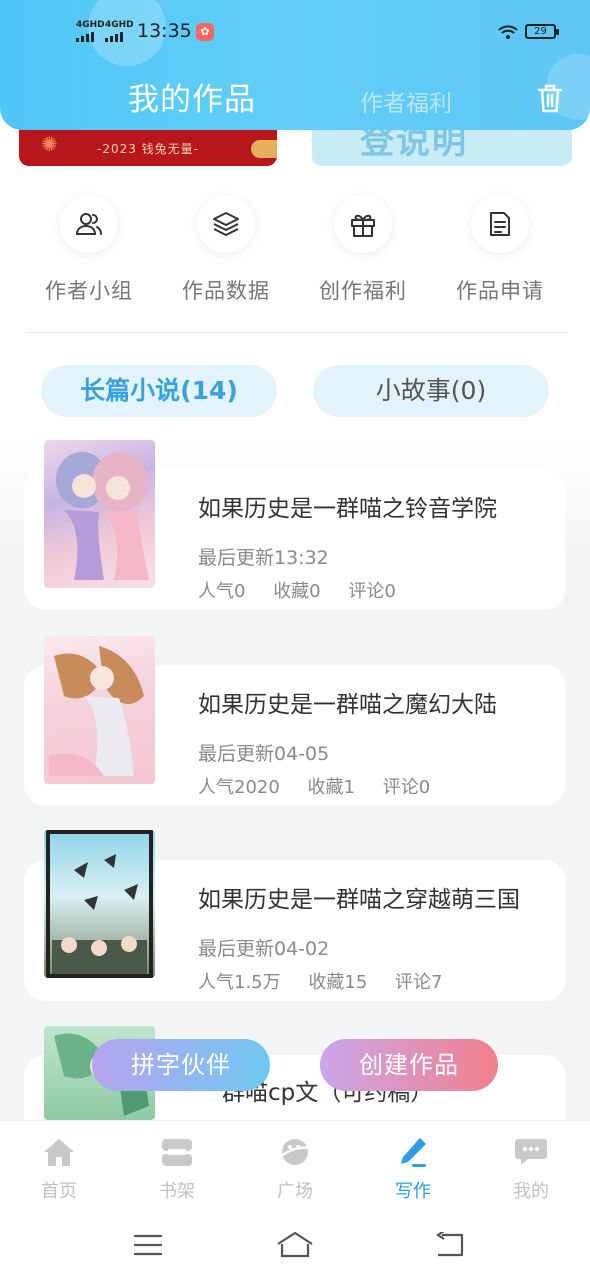 The width and height of the screenshot is (590, 1280). Describe the element at coordinates (205, 32) in the screenshot. I see `app-notification-icon: ✿` at that location.